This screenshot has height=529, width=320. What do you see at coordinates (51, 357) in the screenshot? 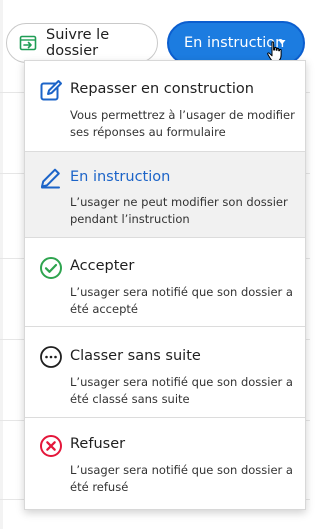
I see `ellipsis-circle-icon` at bounding box center [51, 357].